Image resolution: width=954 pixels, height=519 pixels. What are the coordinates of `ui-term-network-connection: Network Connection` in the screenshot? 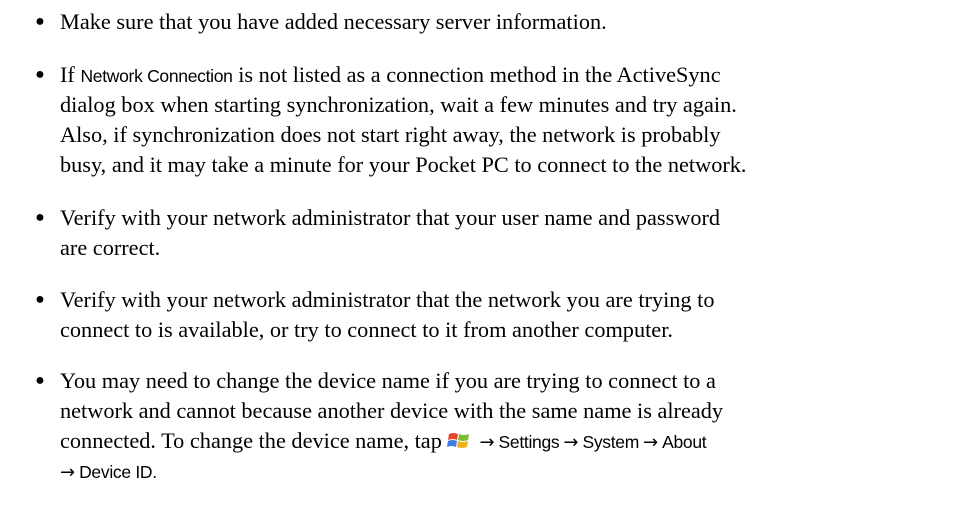 It's located at (156, 76).